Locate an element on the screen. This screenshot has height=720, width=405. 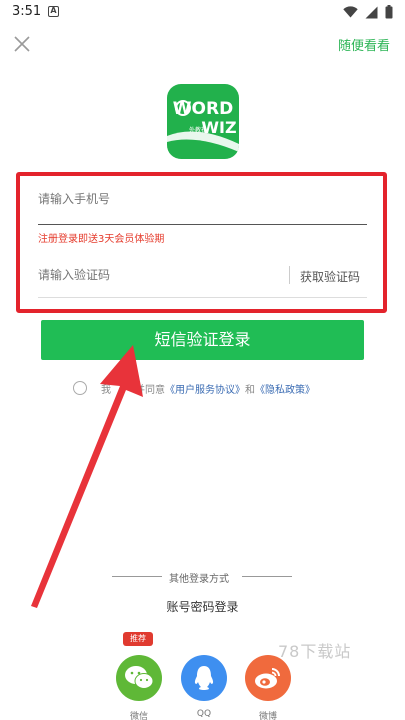
agreement-prefix: 我 is located at coordinates (106, 390).